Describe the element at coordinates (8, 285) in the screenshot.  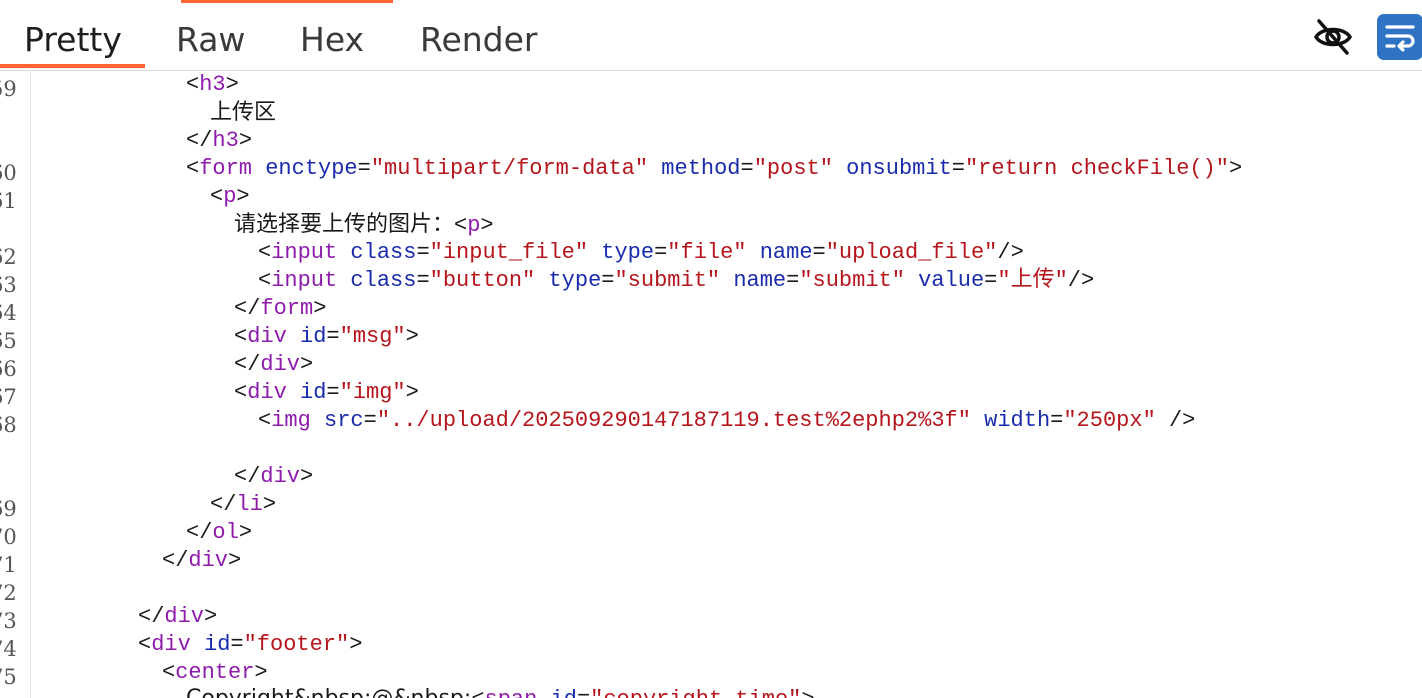
I see `line-number: 63` at that location.